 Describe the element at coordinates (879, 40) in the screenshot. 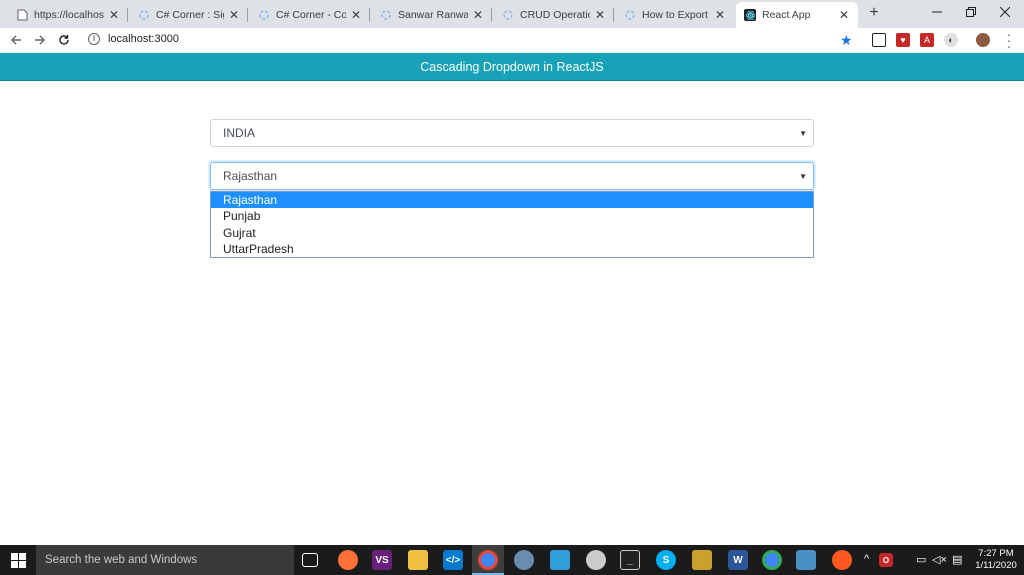

I see `screenshot-extension-icon` at that location.